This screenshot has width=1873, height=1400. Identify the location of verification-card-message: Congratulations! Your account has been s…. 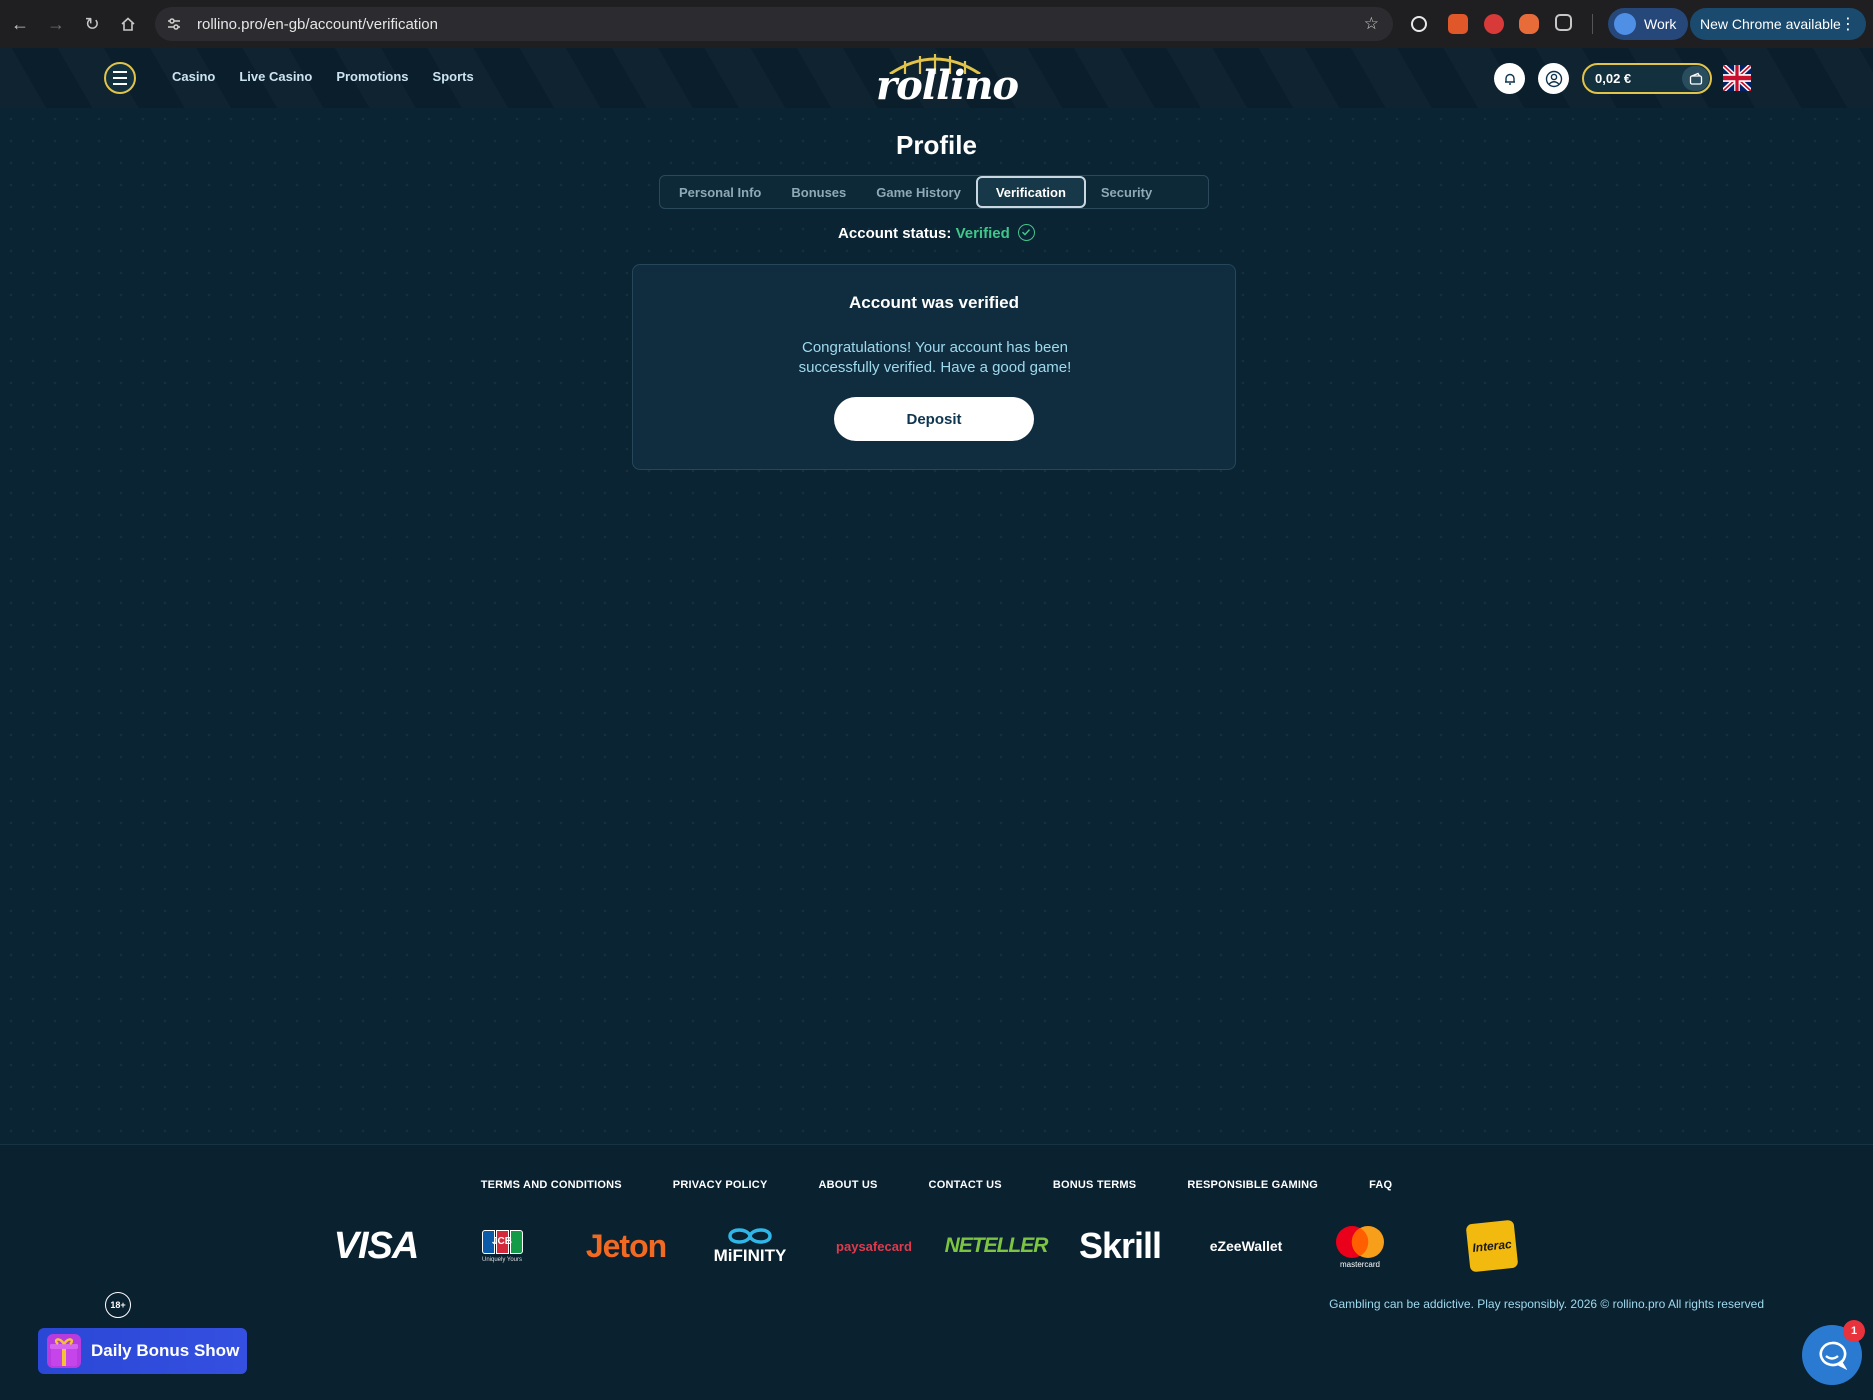
(935, 357).